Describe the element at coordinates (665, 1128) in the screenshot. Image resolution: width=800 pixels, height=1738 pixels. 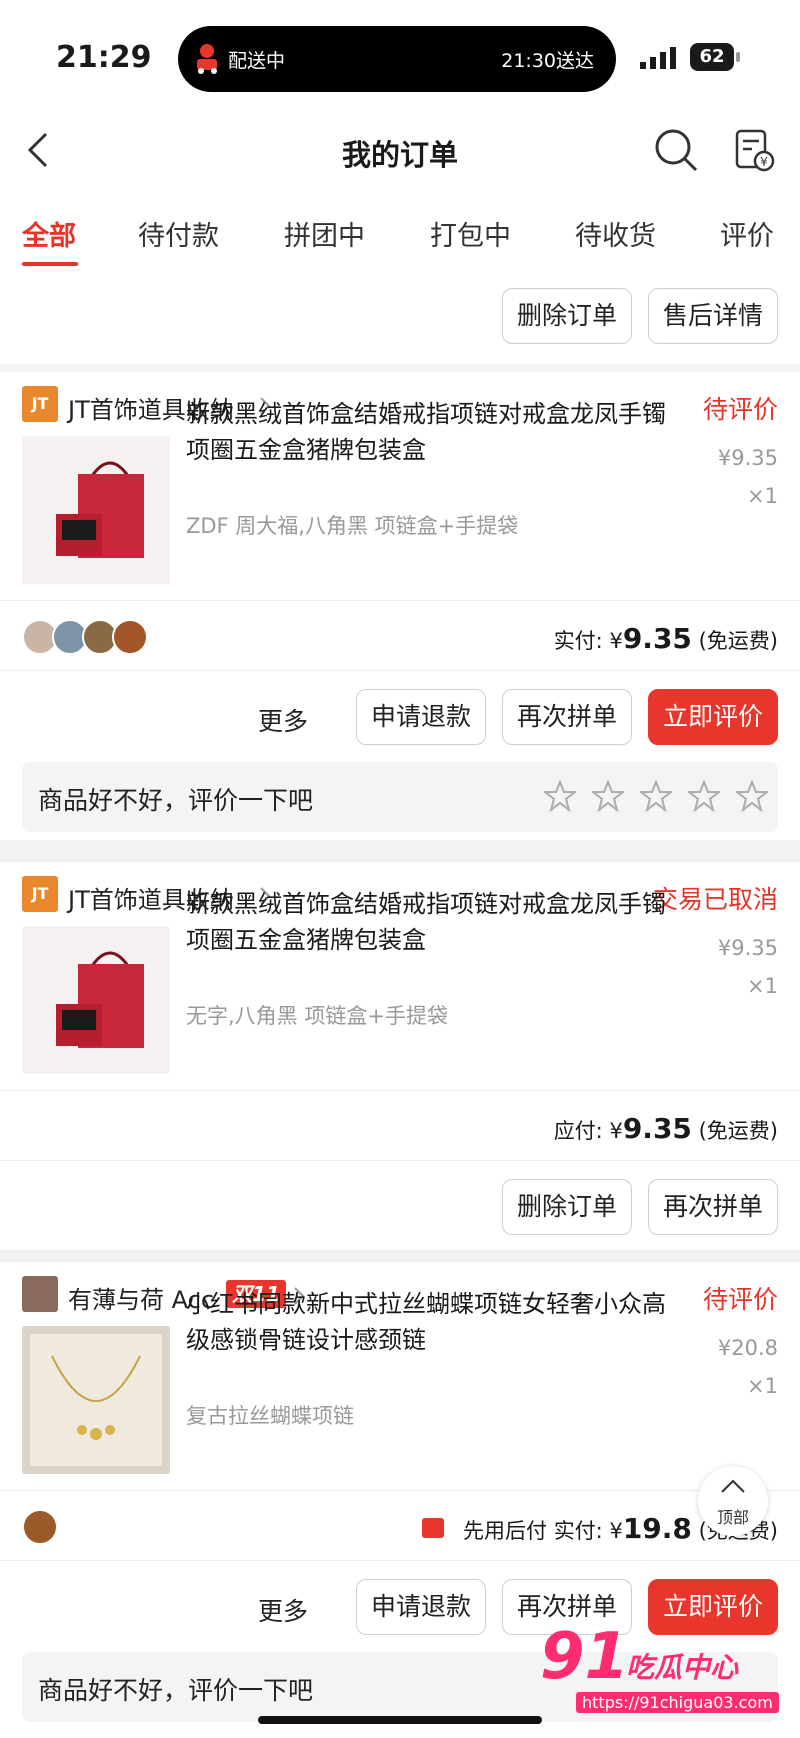
I see `payable-amount: 应付: ¥9.35 (免运费)` at that location.